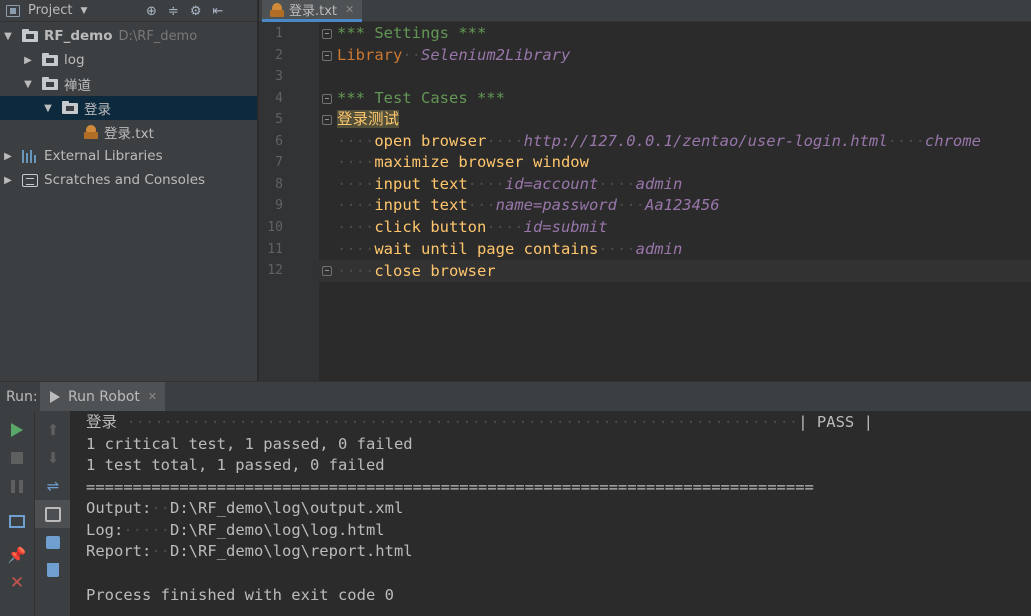 The height and width of the screenshot is (616, 1031). What do you see at coordinates (217, 11) in the screenshot?
I see `hide-icon: ⇤` at bounding box center [217, 11].